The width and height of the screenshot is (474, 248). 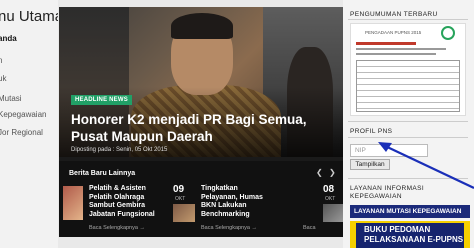 What do you see at coordinates (376, 196) in the screenshot?
I see `info-title-line: KEPEGAWAIAN` at bounding box center [376, 196].